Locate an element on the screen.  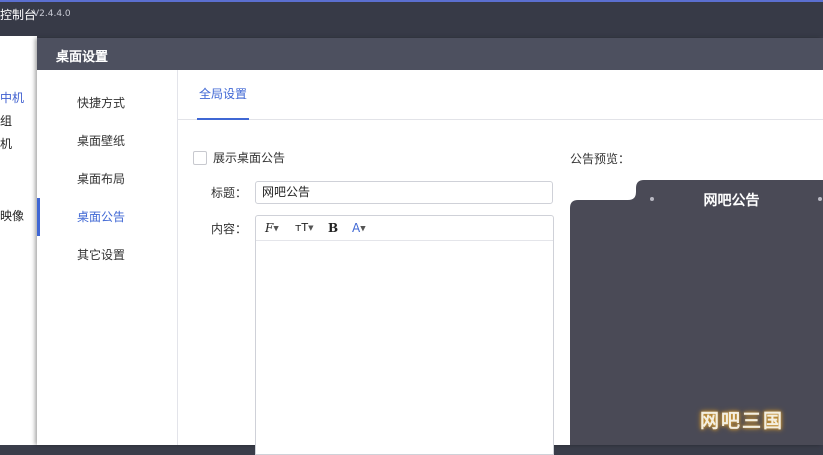
nav-item-other: 其它设置 is located at coordinates (107, 255).